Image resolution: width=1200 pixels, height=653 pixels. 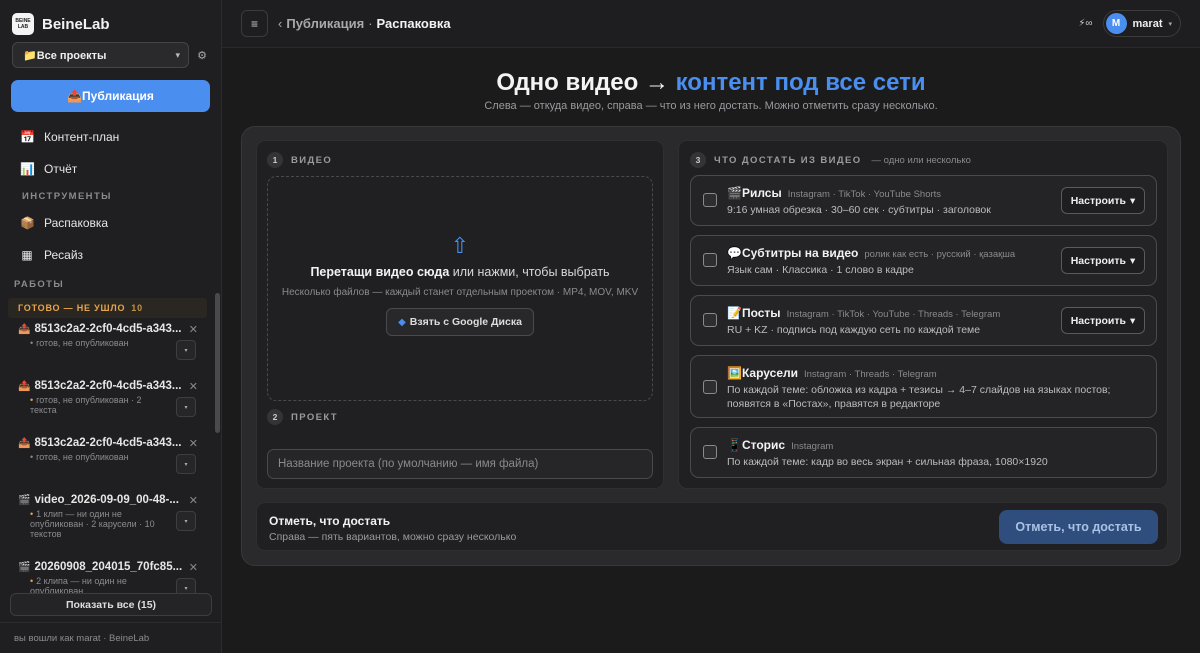 What do you see at coordinates (65, 55) in the screenshot?
I see `project-select-value: 📁Все проекты` at bounding box center [65, 55].